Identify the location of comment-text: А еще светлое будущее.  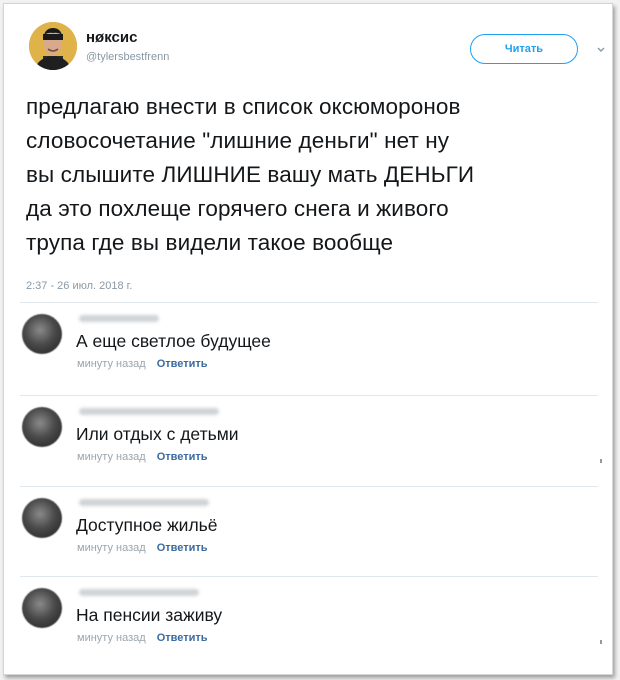
(173, 341).